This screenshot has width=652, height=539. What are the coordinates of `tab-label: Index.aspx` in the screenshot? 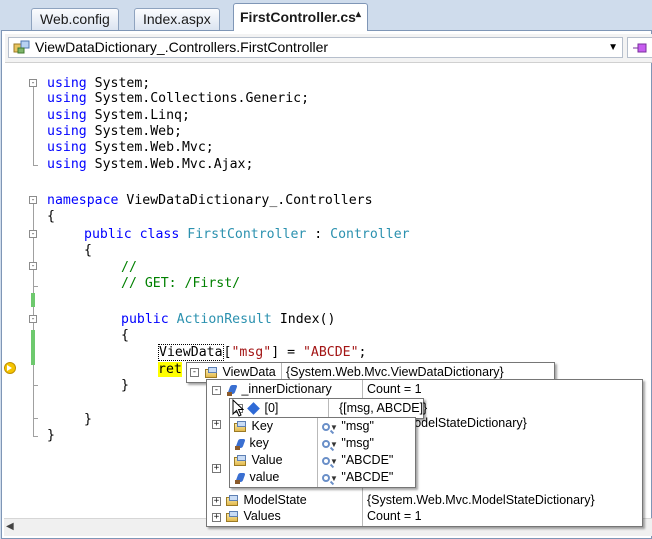 It's located at (177, 19).